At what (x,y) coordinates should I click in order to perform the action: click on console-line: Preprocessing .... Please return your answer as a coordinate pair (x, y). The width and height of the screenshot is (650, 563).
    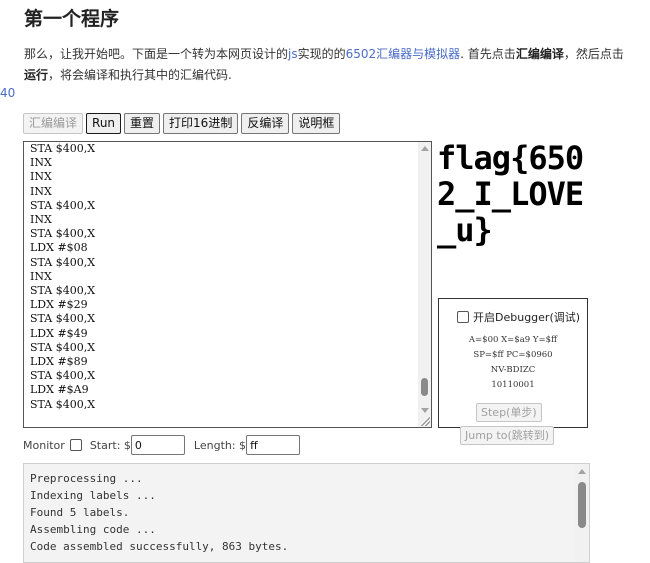
    Looking at the image, I should click on (86, 478).